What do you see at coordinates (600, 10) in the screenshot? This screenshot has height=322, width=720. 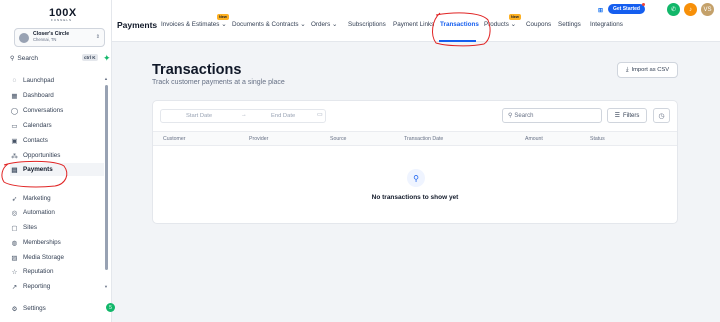 I see `launchpad-icon: ⊞` at bounding box center [600, 10].